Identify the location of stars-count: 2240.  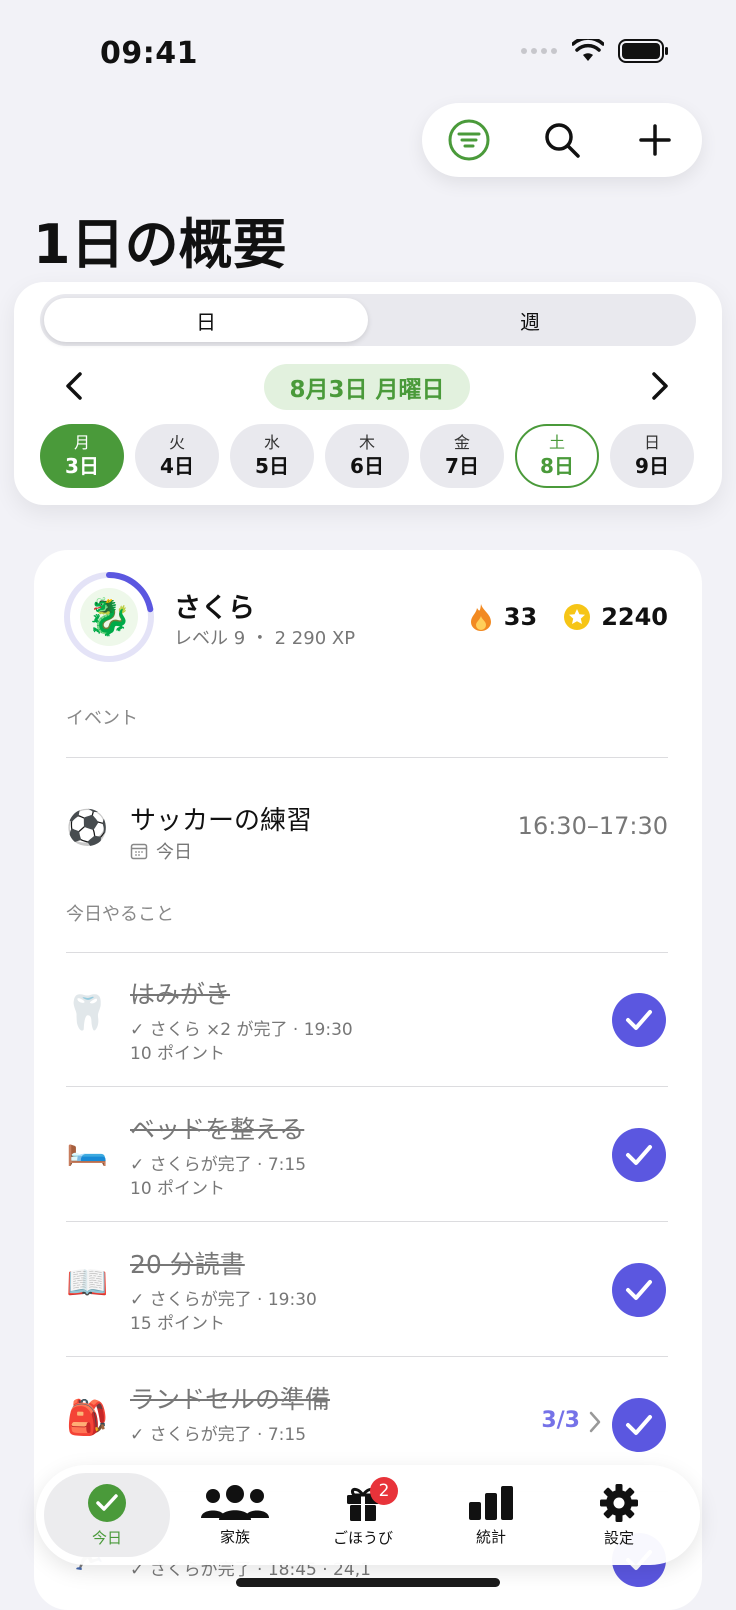
(634, 617).